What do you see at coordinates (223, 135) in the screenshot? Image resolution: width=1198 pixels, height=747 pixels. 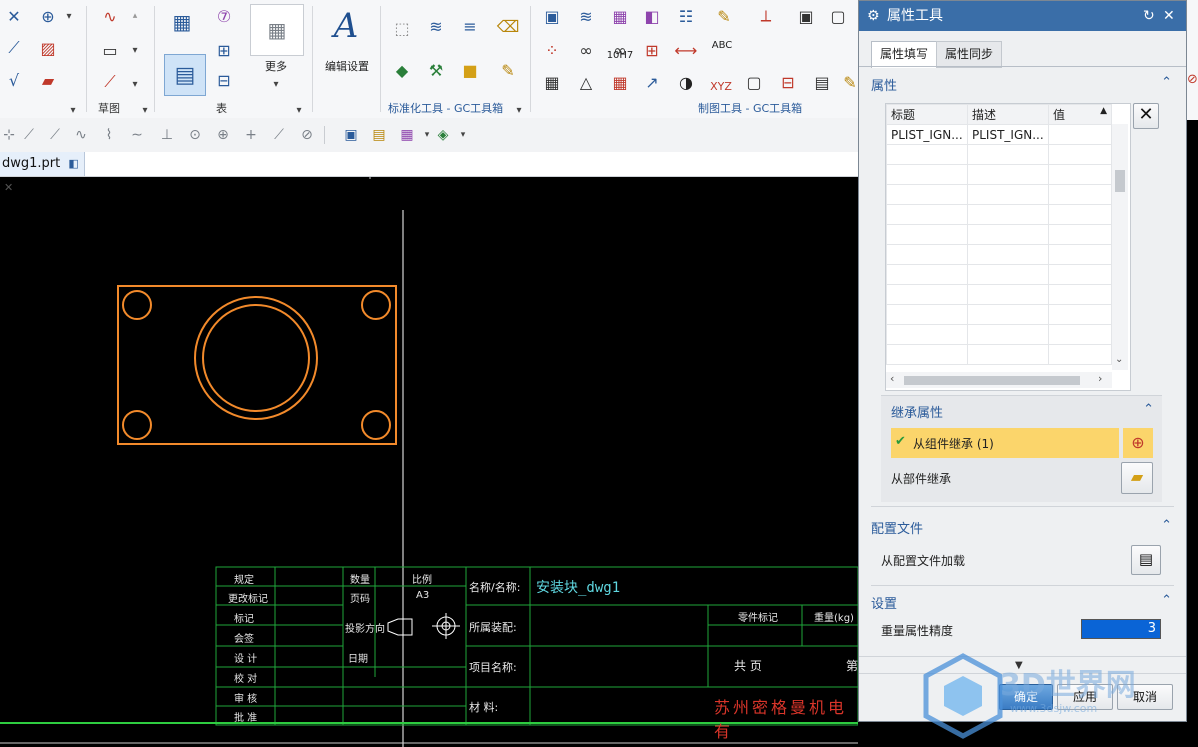 I see `snap-quadrant-icon: ⊕` at bounding box center [223, 135].